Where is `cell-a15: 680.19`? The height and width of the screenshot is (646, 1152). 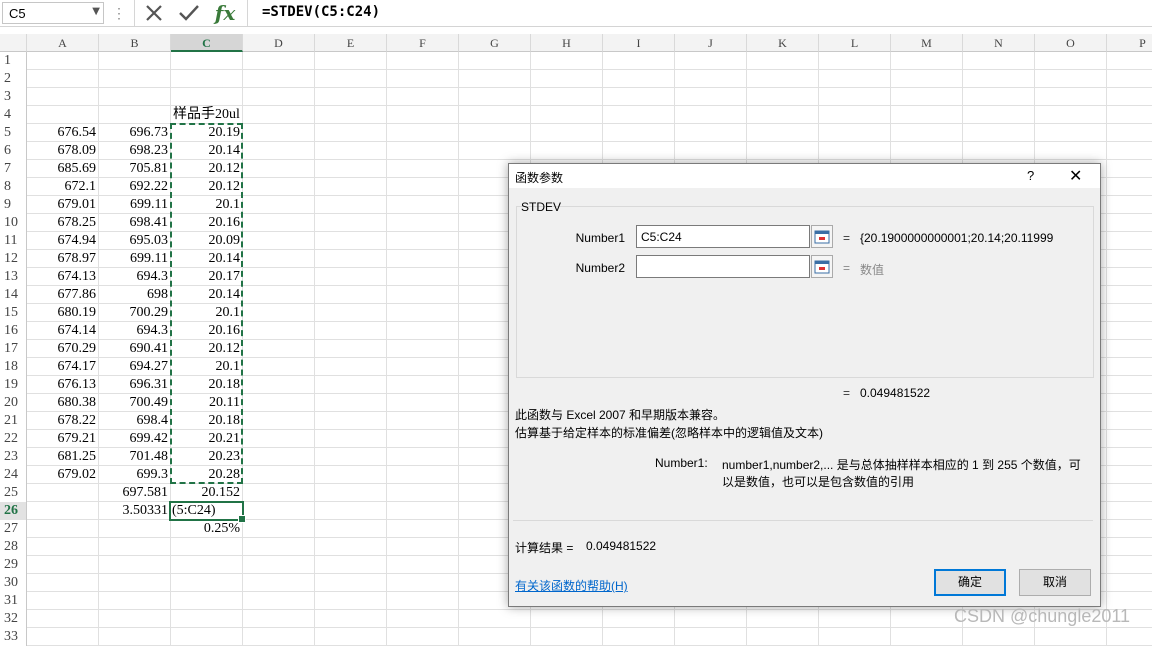 cell-a15: 680.19 is located at coordinates (63, 313).